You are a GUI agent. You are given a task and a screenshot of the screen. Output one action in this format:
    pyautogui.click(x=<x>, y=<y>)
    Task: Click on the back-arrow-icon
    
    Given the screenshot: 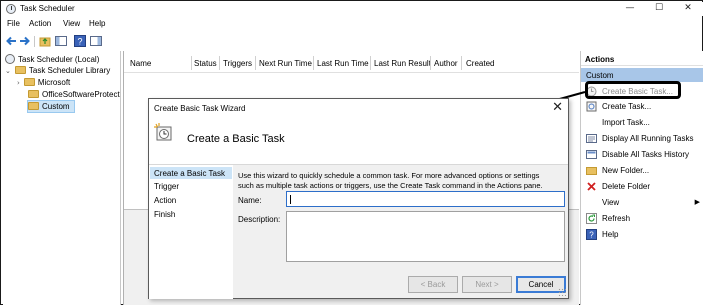 What is the action you would take?
    pyautogui.click(x=11, y=41)
    